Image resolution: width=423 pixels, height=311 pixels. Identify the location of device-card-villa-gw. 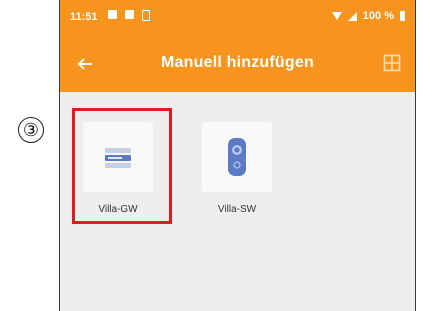
(118, 157).